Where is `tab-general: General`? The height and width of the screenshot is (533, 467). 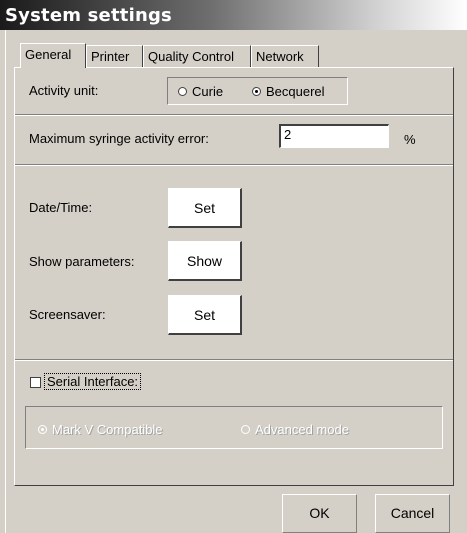 tab-general: General is located at coordinates (53, 55).